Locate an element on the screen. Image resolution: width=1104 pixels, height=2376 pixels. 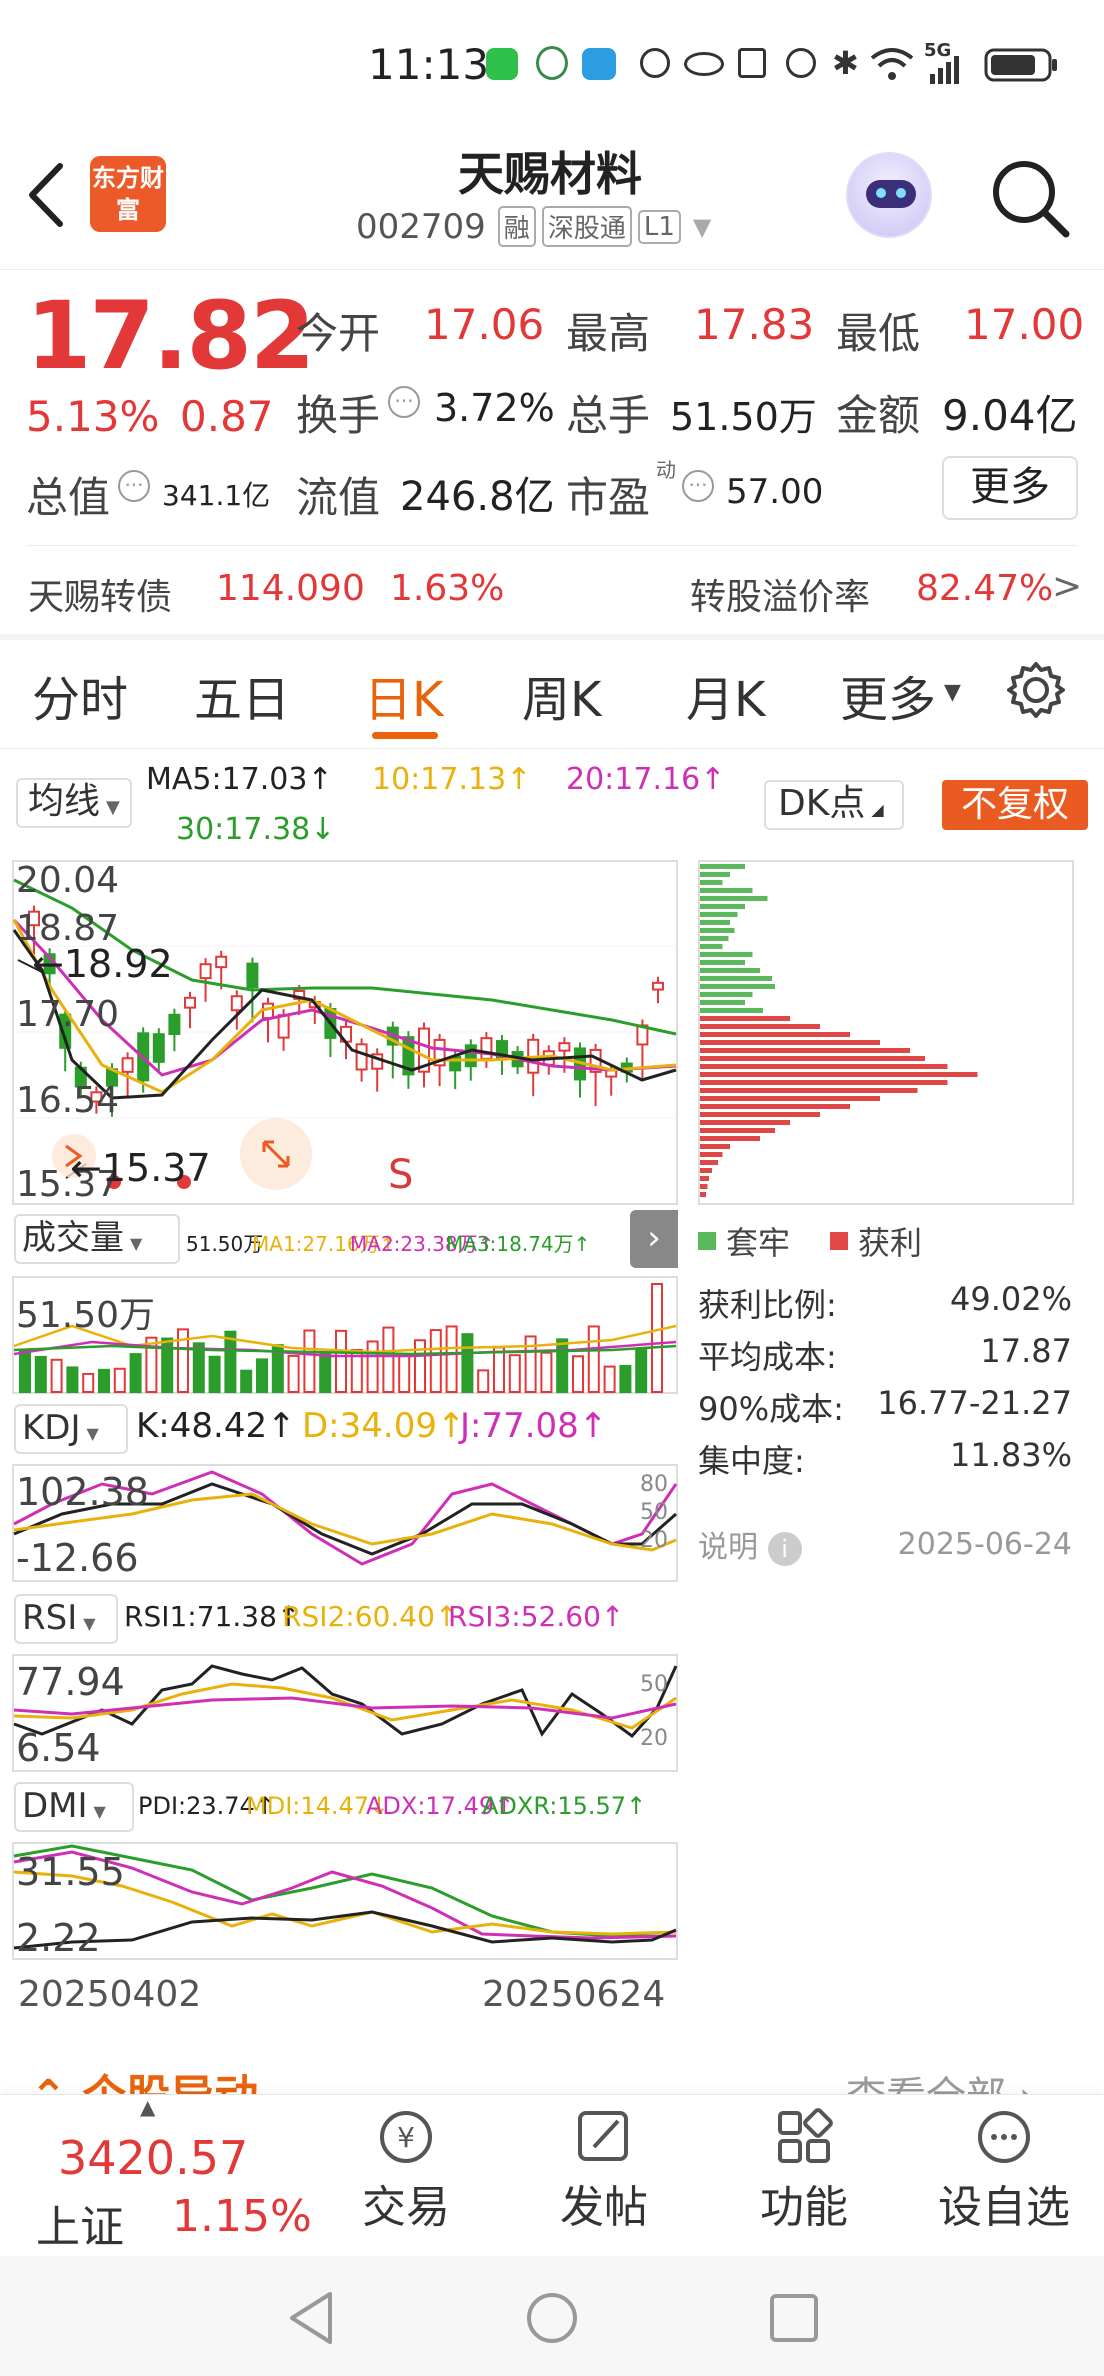
dmi-adxr: ADXR:15.57↑ is located at coordinates (564, 1806).